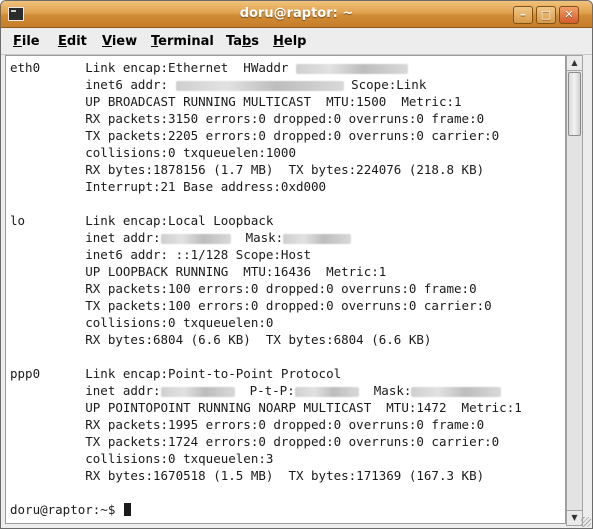 This screenshot has width=593, height=529. Describe the element at coordinates (142, 458) in the screenshot. I see `terminal-text-segment: collisions:0 txqueuelen:3` at that location.